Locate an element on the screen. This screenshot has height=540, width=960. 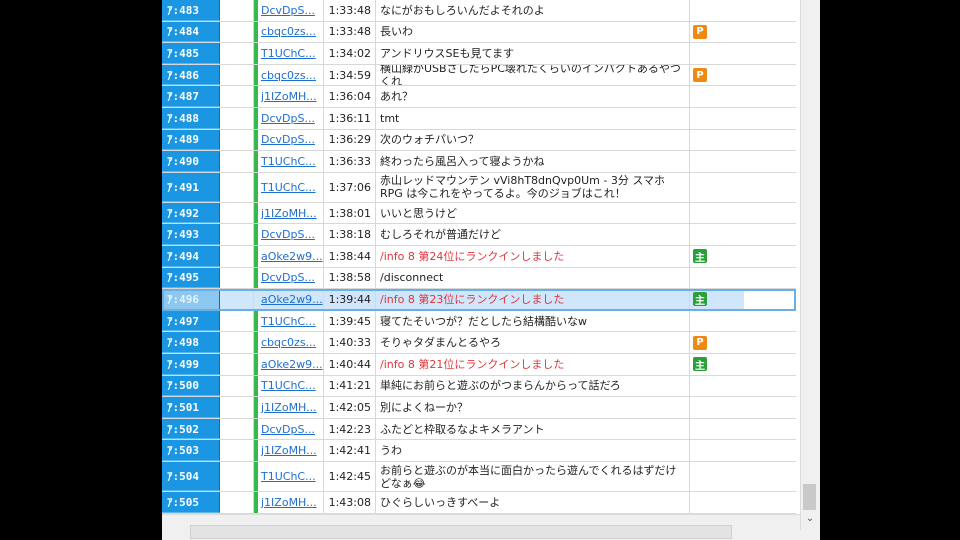
comment-time: 1:38:44 is located at coordinates (350, 256).